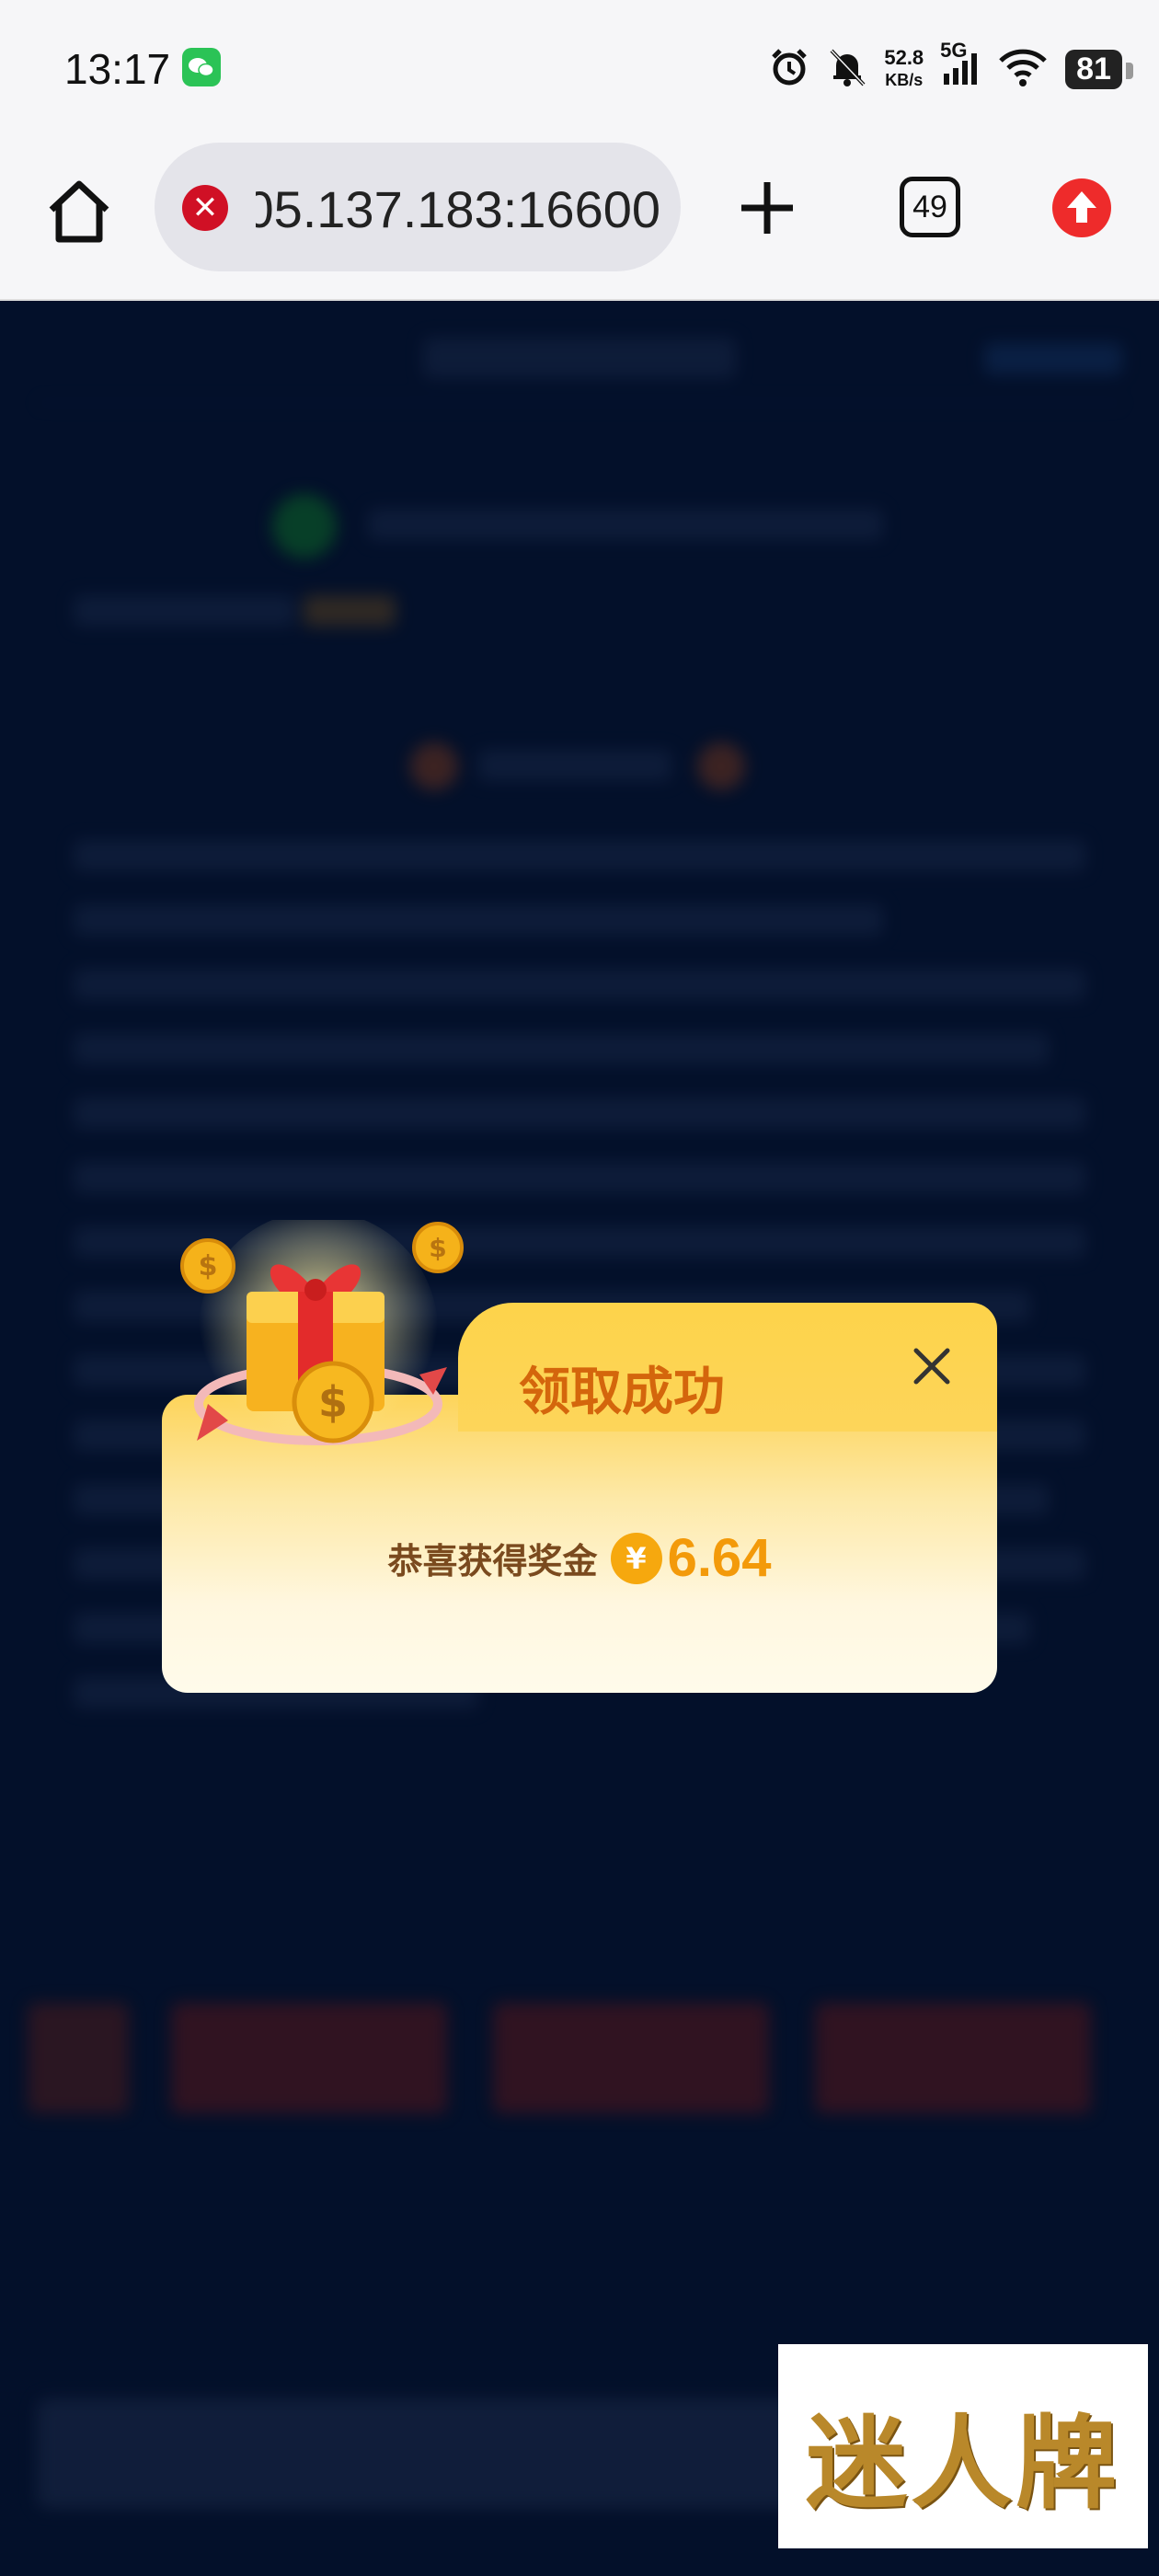 This screenshot has width=1159, height=2576. What do you see at coordinates (904, 80) in the screenshot?
I see `network-speed-unit: KB/s` at bounding box center [904, 80].